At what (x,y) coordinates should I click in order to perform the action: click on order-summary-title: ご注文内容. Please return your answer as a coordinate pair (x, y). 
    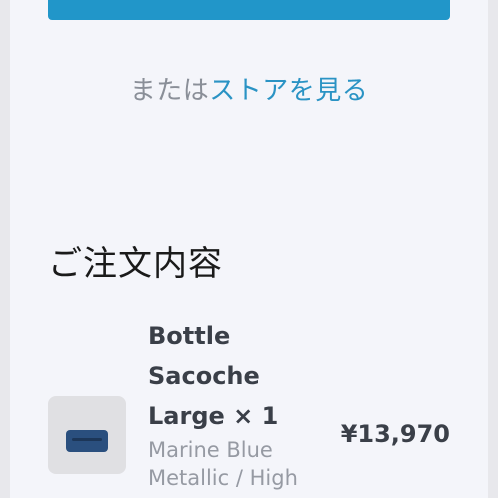
    Looking at the image, I should click on (135, 264).